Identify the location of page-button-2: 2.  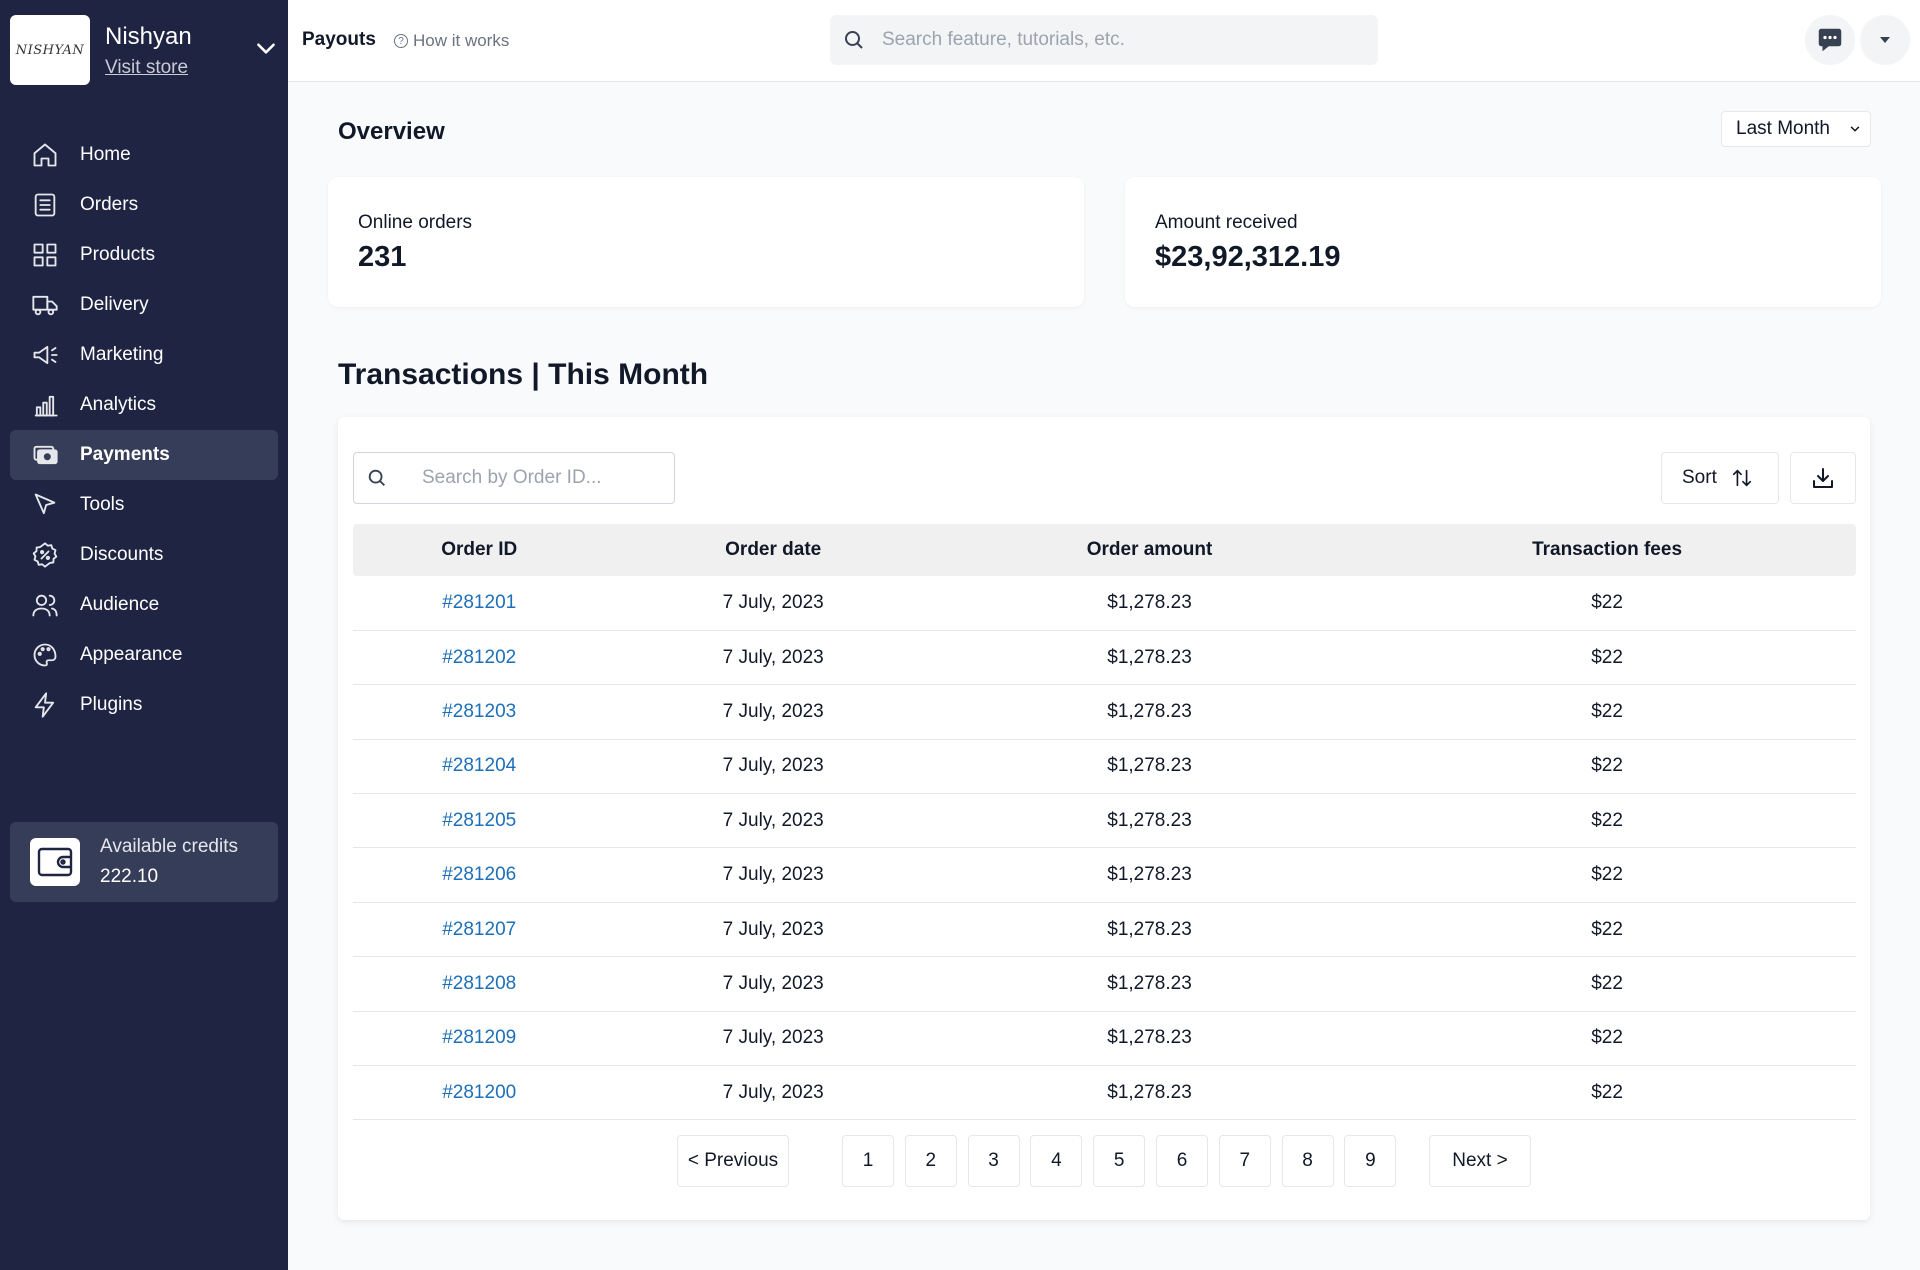
(930, 1161).